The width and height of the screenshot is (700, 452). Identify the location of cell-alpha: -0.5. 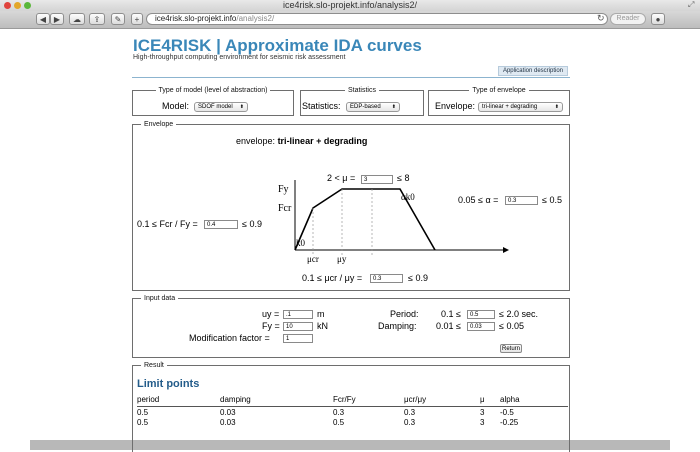
(507, 412).